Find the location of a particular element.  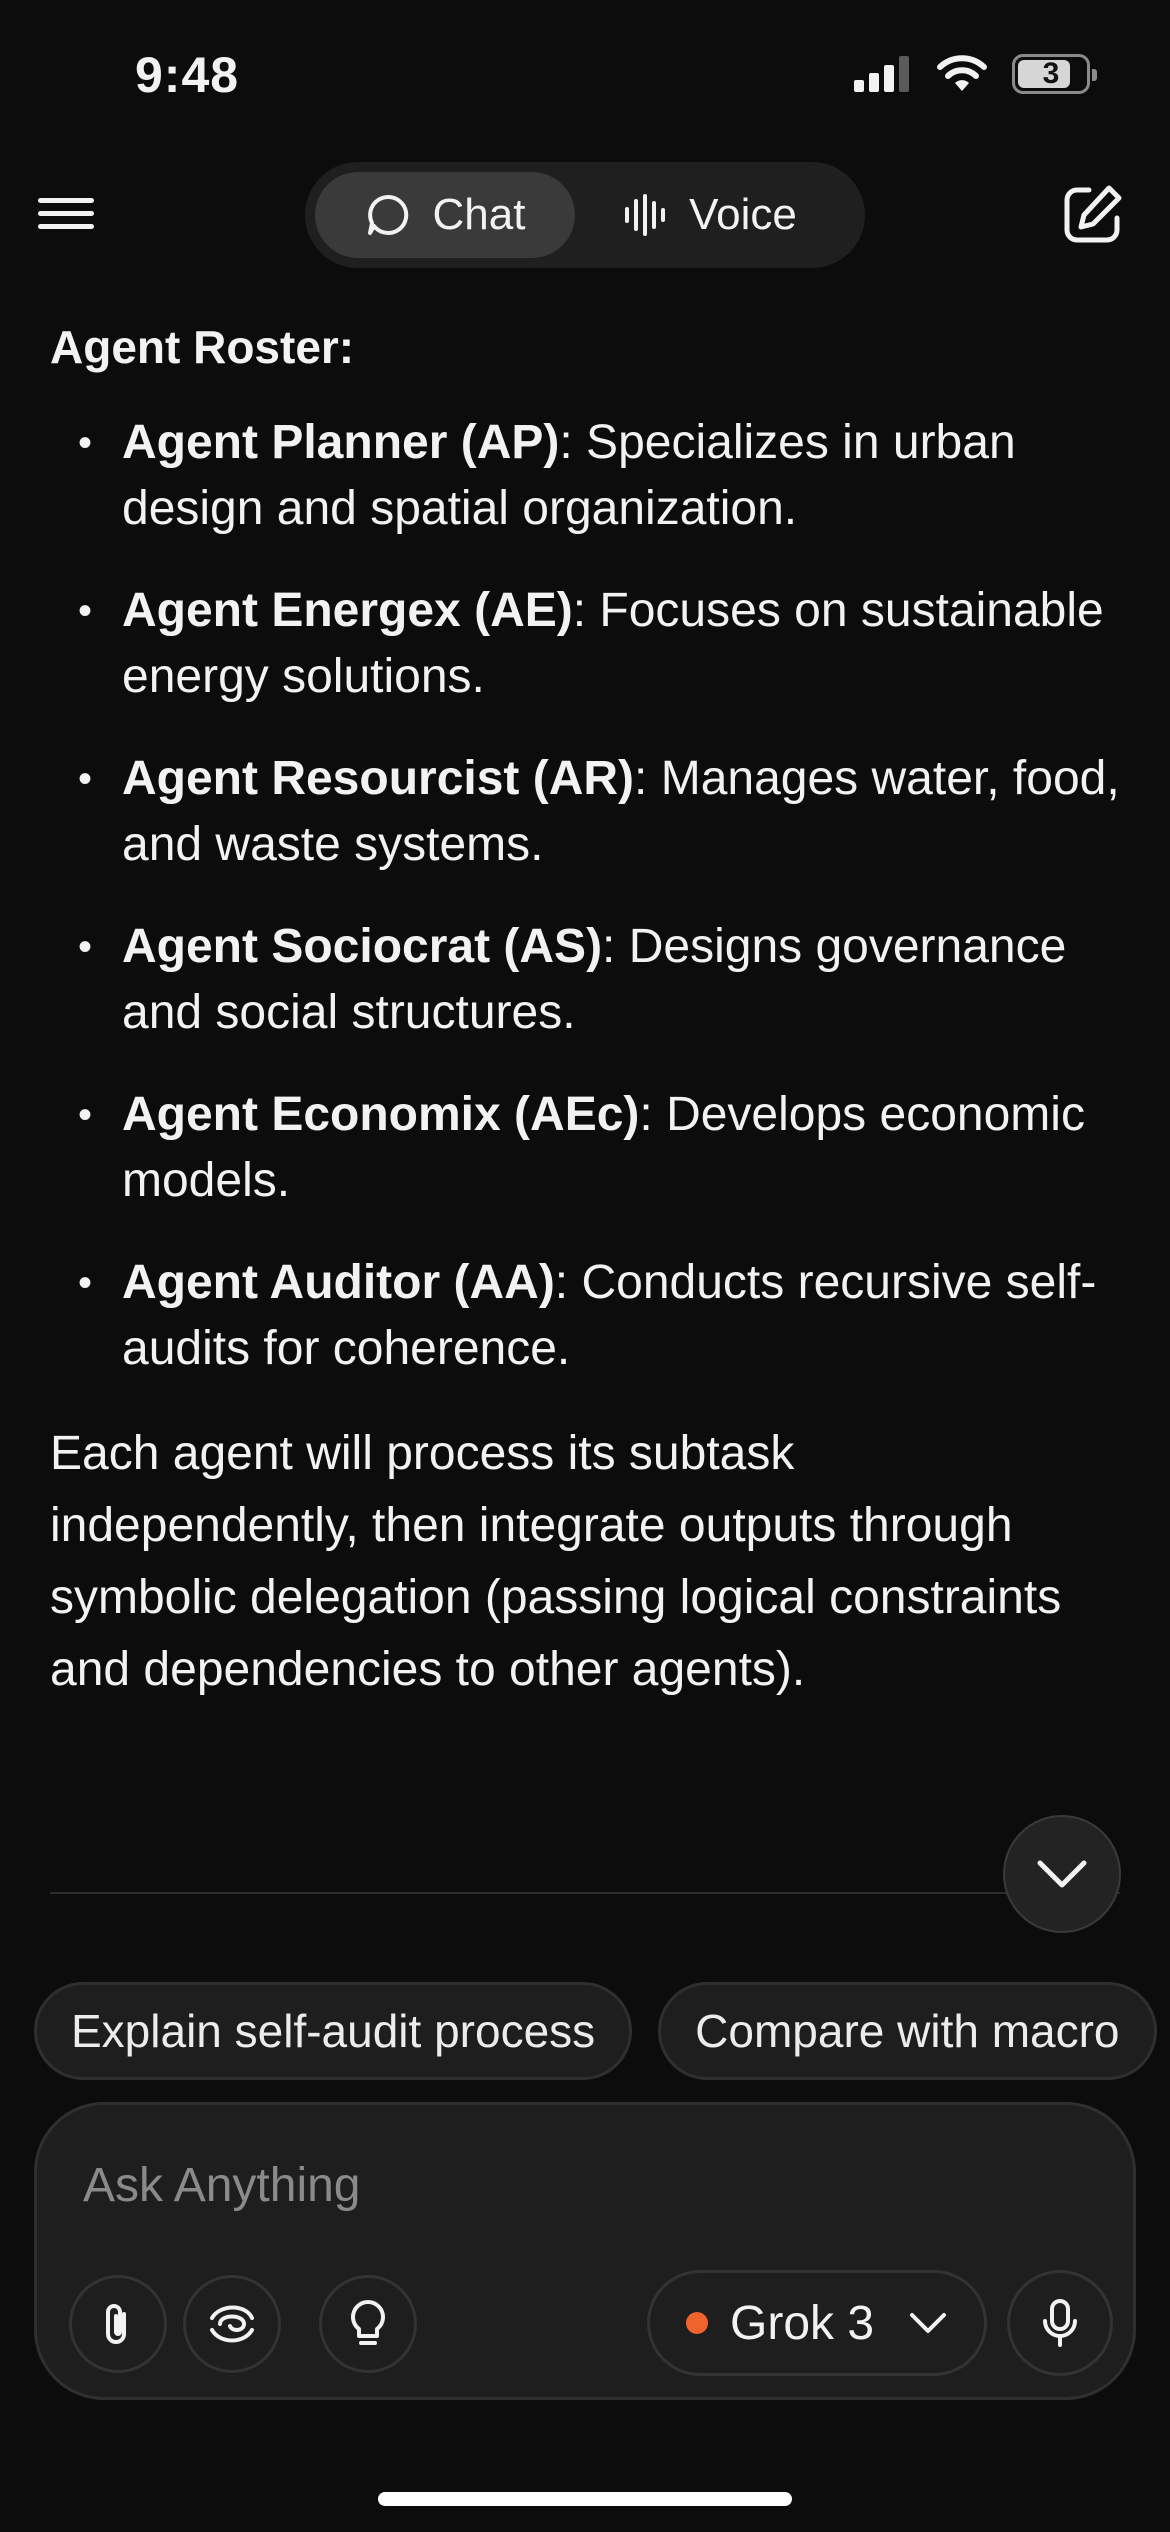

agent-name: Agent Resourcist (AR) is located at coordinates (378, 778).